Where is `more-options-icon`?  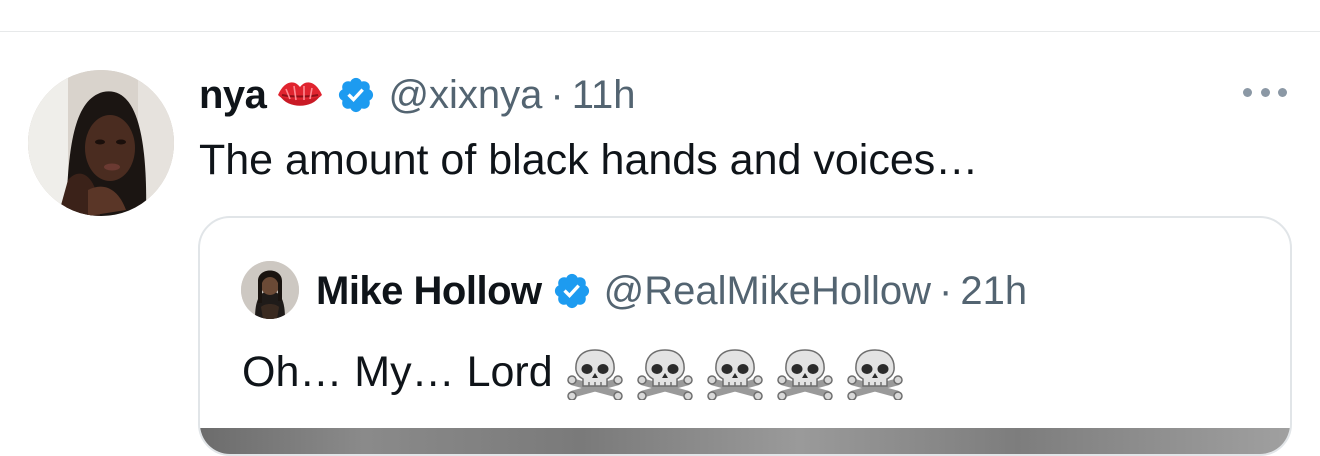
more-options-icon is located at coordinates (1265, 92).